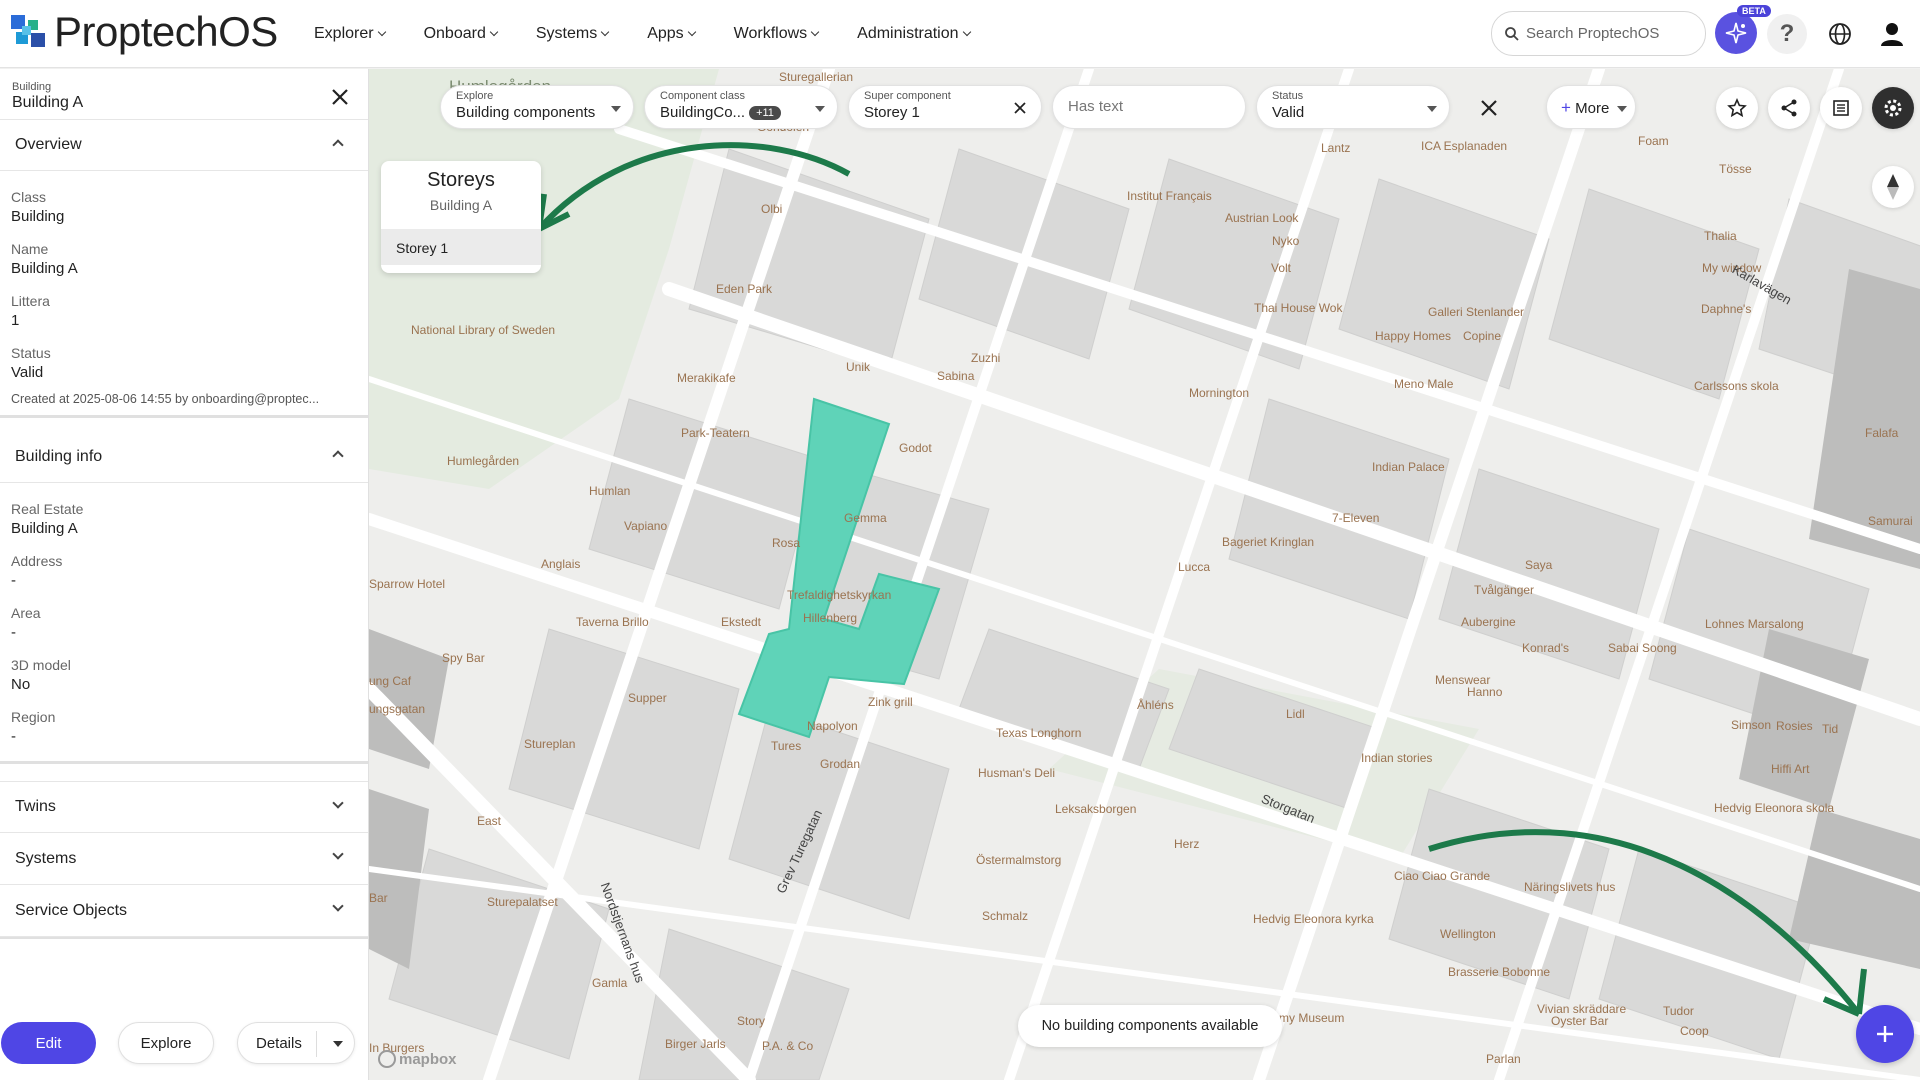 This screenshot has height=1080, width=1920. I want to click on compass-button, so click(1893, 187).